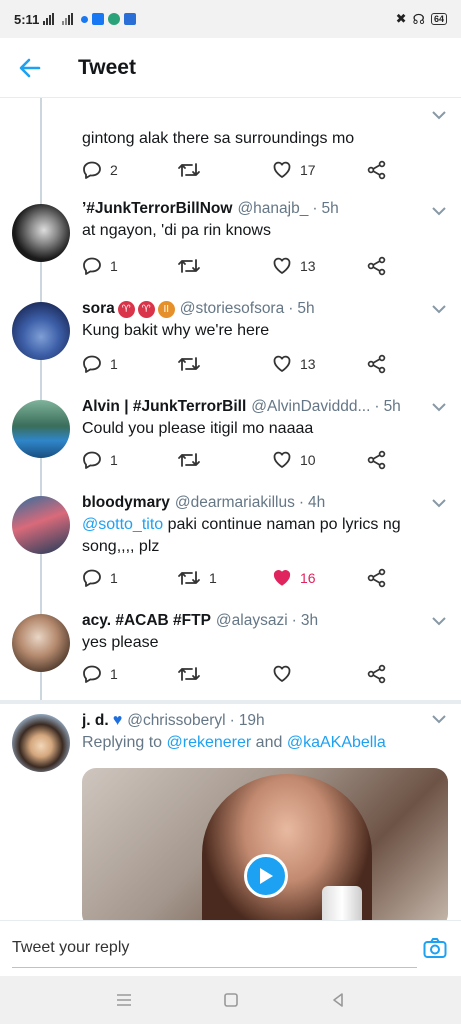 The image size is (461, 1024). What do you see at coordinates (265, 844) in the screenshot?
I see `tweet-video` at bounding box center [265, 844].